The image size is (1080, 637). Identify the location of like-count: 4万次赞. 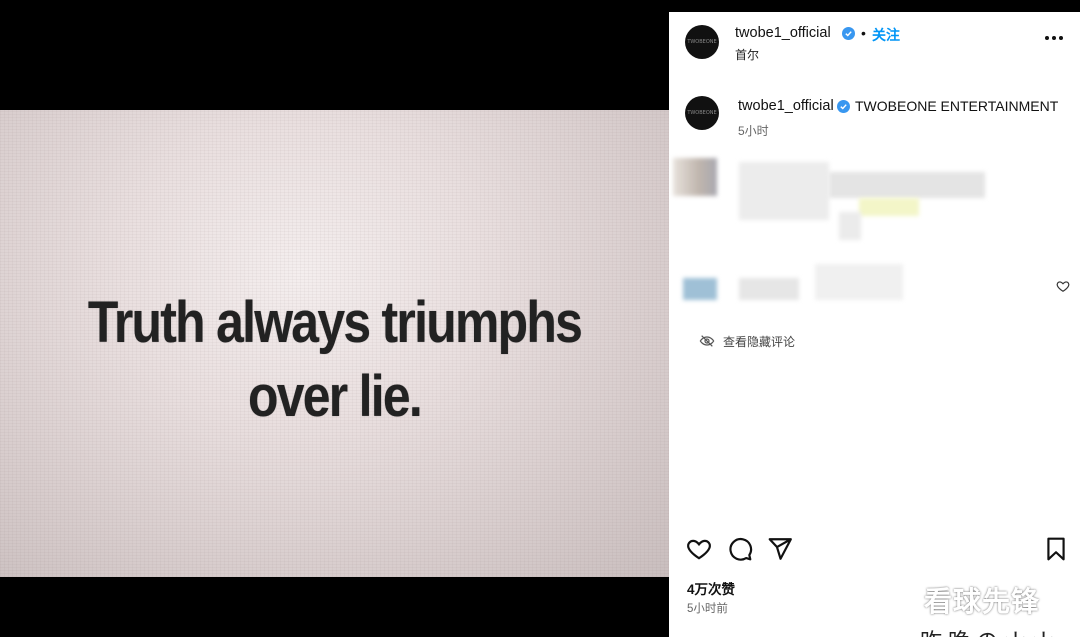
(711, 588).